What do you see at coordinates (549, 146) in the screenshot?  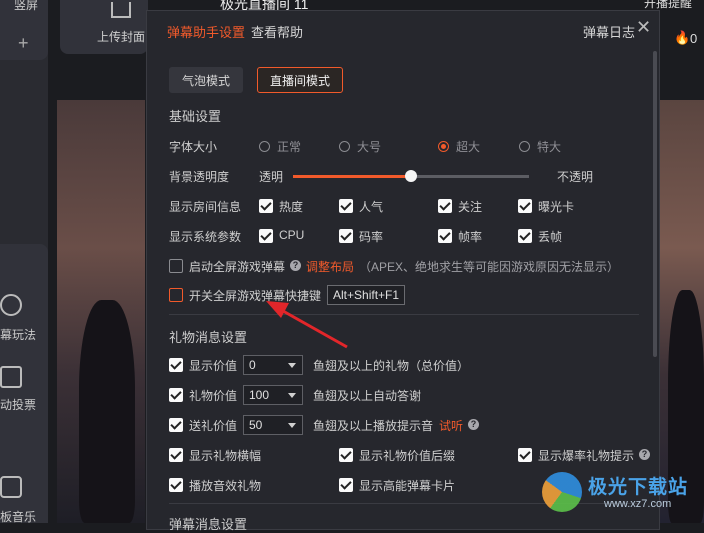 I see `font-size-xxlarge-label: 特大` at bounding box center [549, 146].